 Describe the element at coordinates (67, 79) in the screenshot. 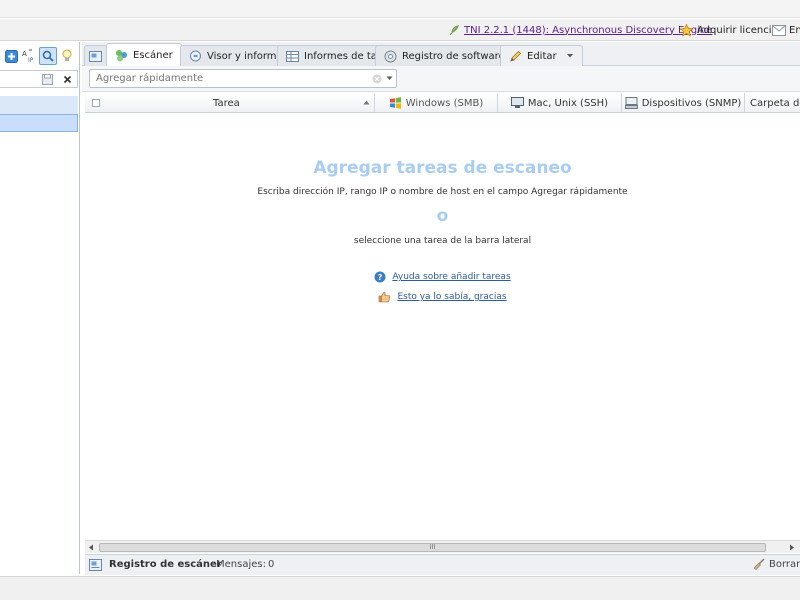

I see `close-icon` at that location.